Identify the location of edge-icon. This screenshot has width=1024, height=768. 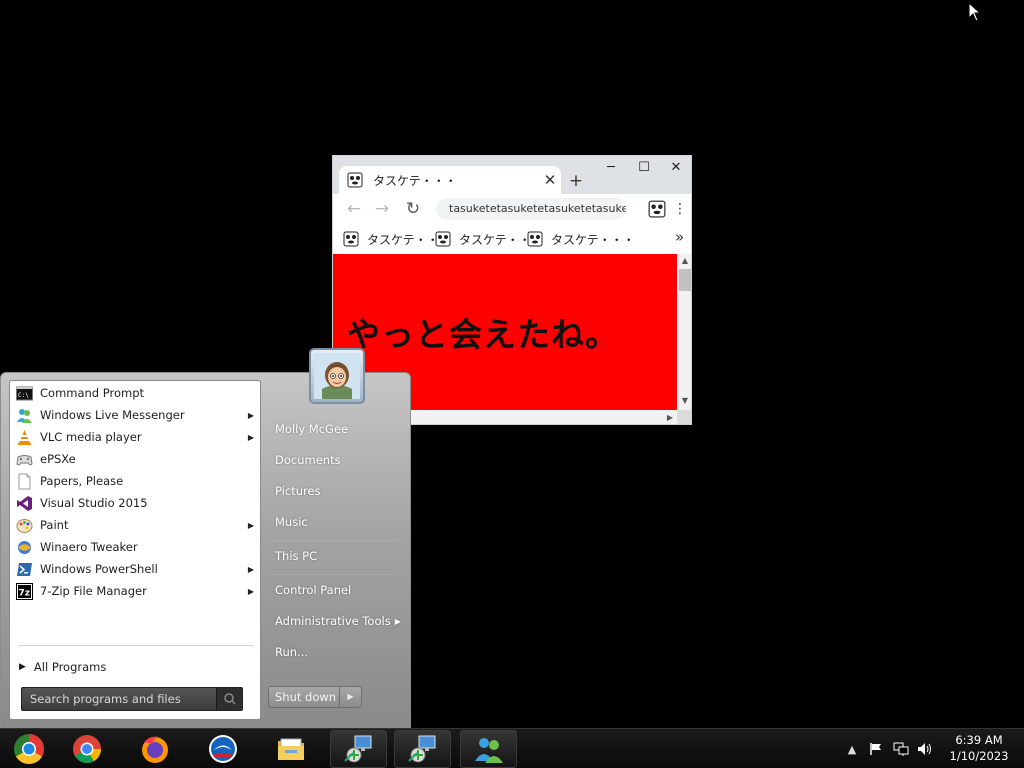
(222, 749).